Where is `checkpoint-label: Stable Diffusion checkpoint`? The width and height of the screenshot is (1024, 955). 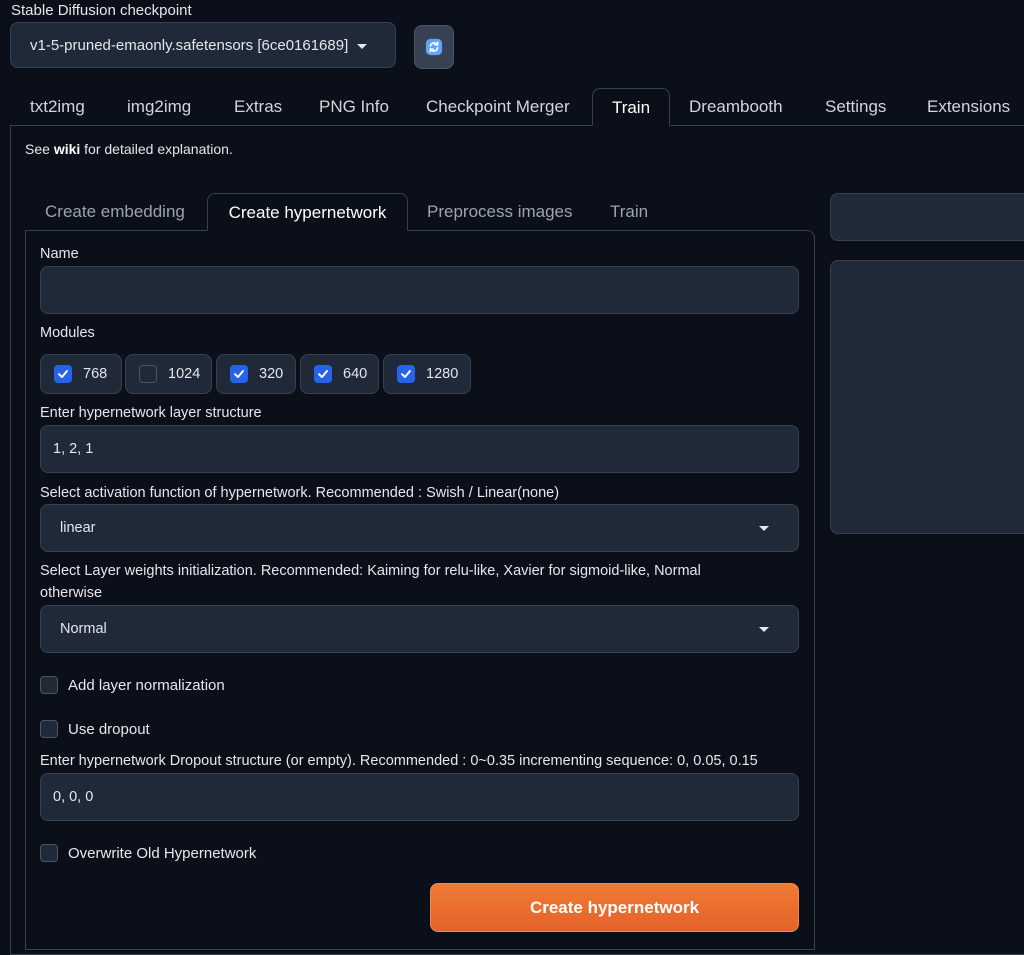 checkpoint-label: Stable Diffusion checkpoint is located at coordinates (101, 10).